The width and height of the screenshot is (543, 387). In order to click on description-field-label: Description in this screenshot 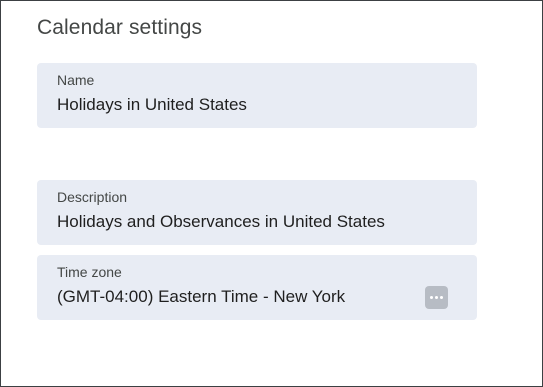, I will do `click(92, 197)`.